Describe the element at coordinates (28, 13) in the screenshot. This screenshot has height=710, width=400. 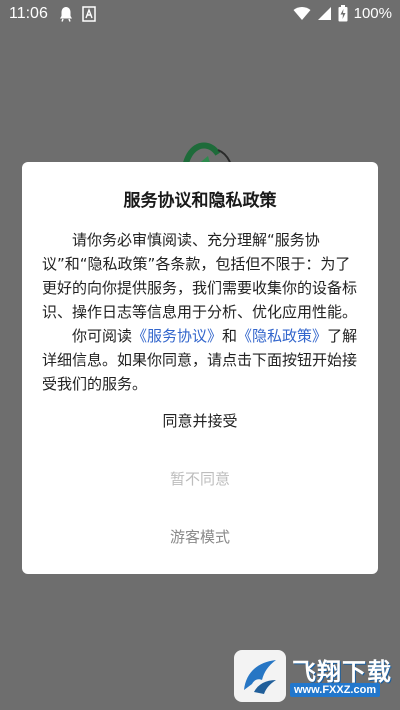
I see `status-time: 11:06` at that location.